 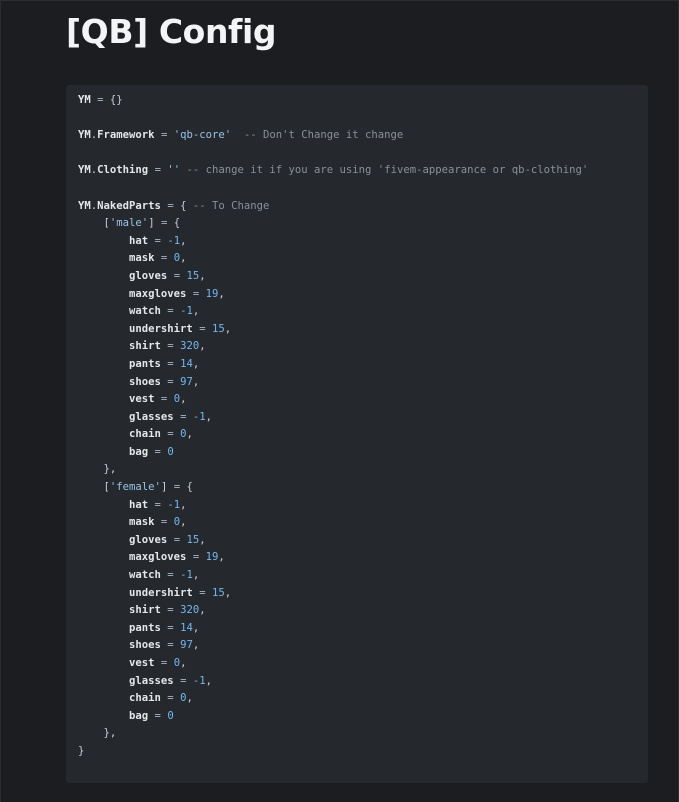 What do you see at coordinates (145, 610) in the screenshot?
I see `code-identifier: shirt` at bounding box center [145, 610].